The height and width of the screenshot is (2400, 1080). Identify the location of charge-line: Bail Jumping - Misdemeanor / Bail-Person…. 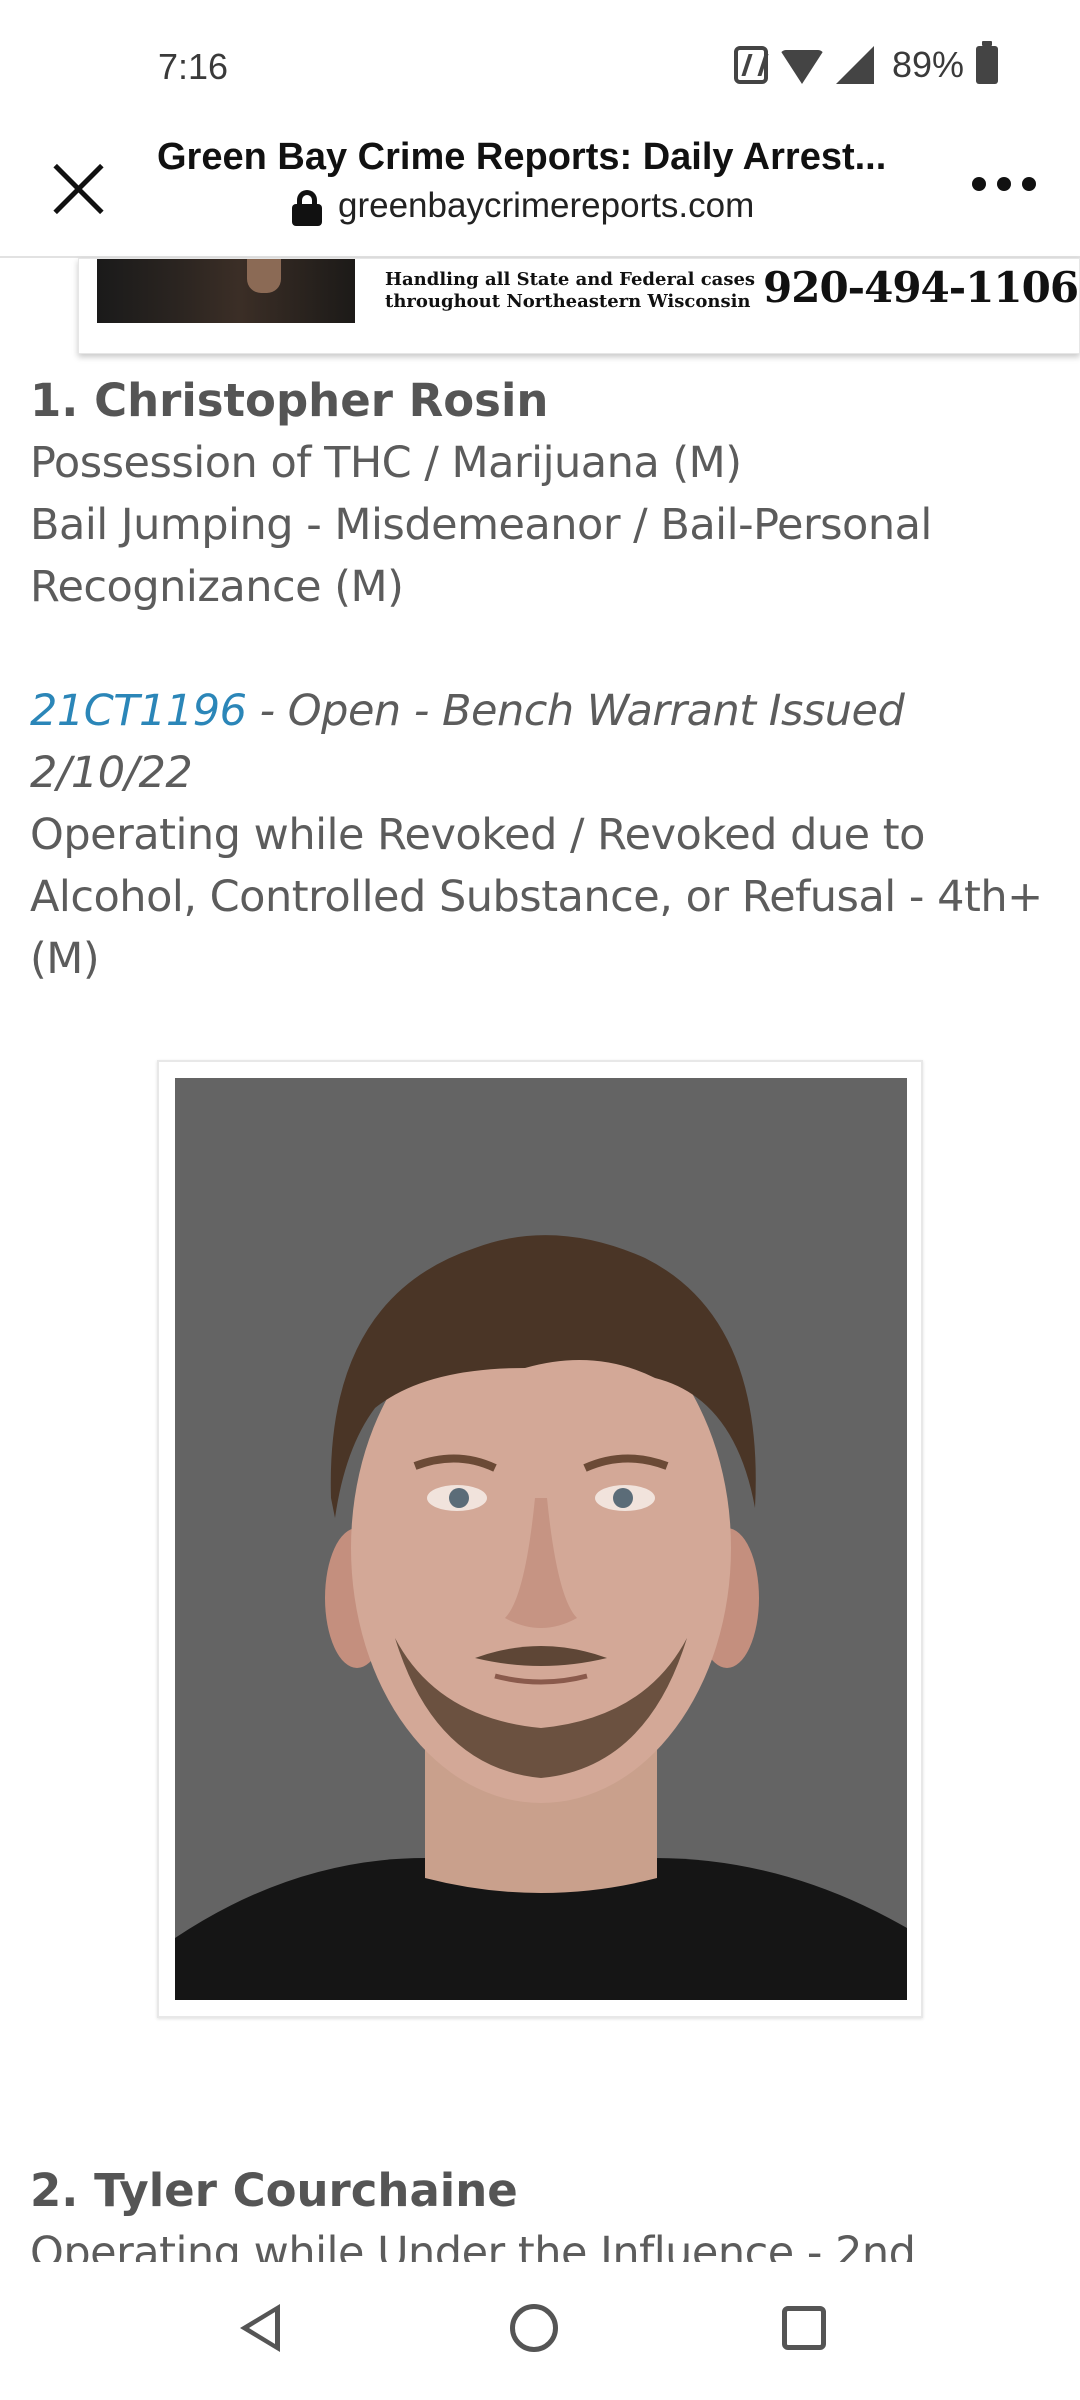
(481, 525).